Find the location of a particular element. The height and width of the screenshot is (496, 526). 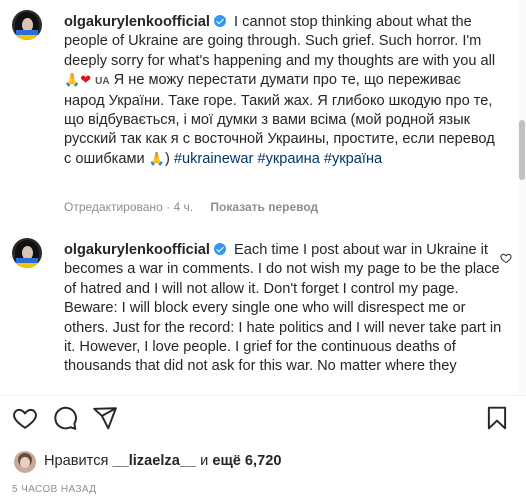

comment-meta: Отредактировано · 4 ч. Показать перевод is located at coordinates (191, 207).